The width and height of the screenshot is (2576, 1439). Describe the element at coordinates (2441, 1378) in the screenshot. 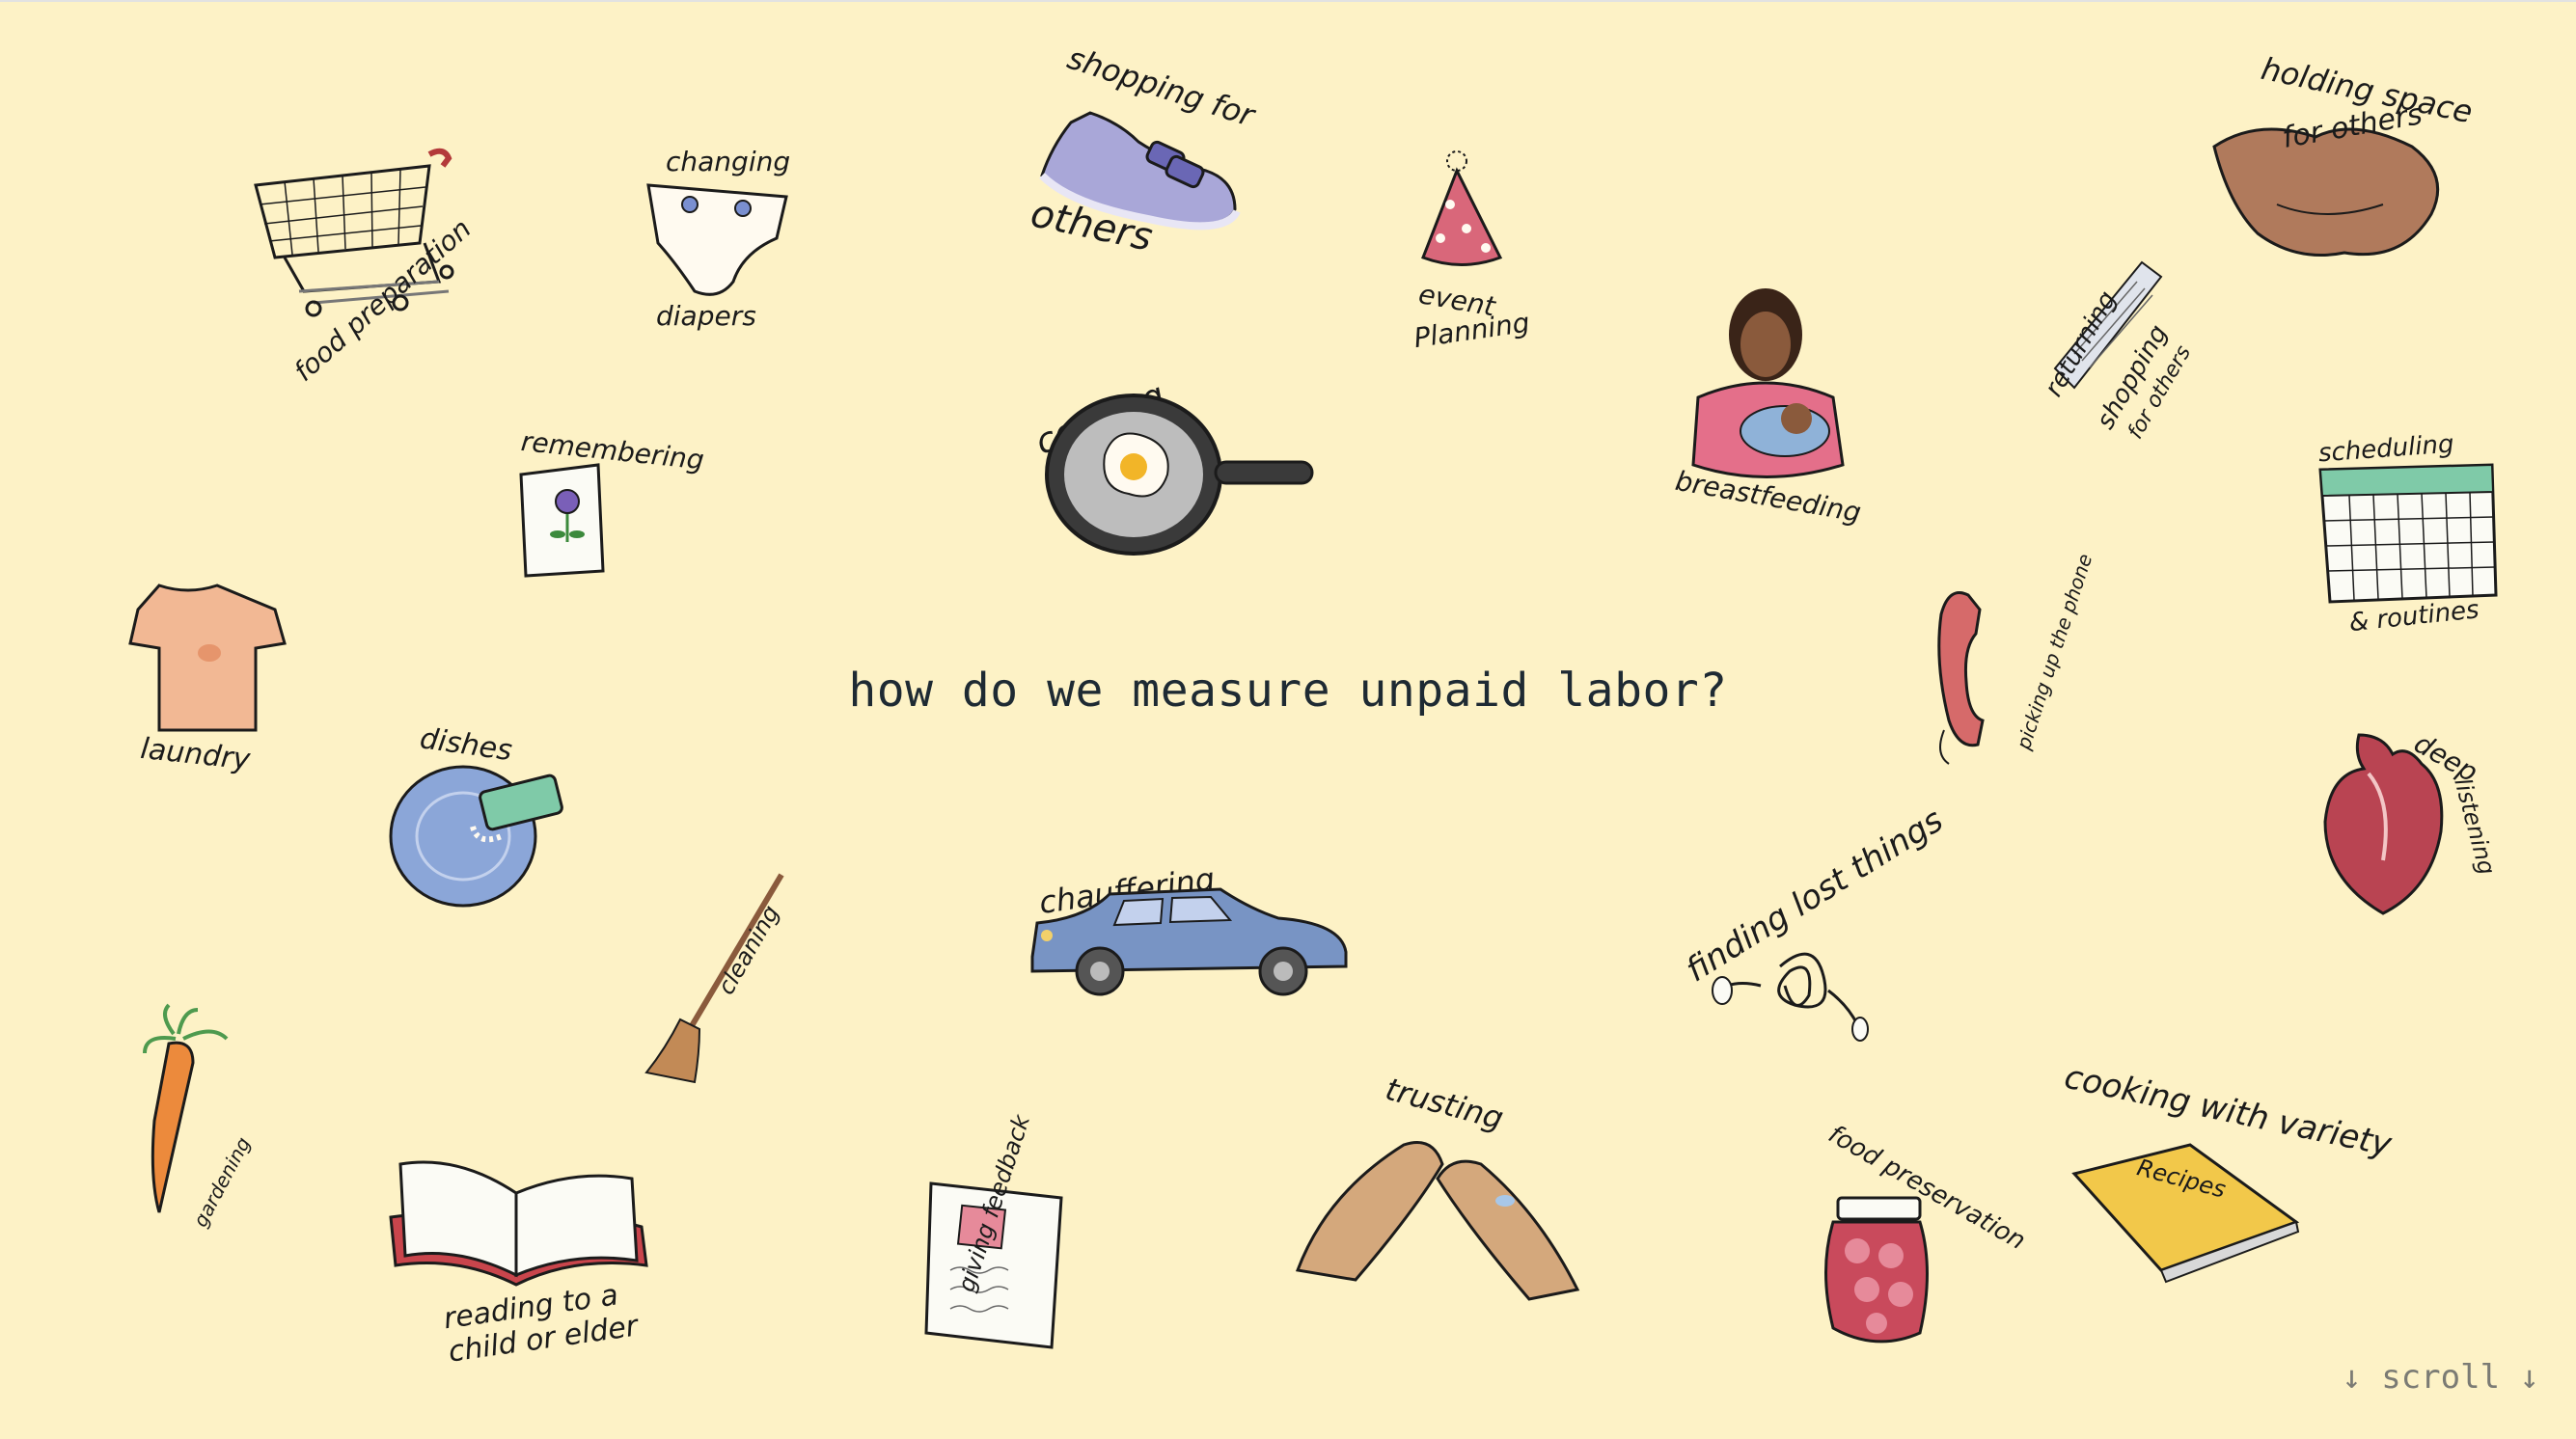

I see `scroll-hint-button: ↓ scroll ↓` at that location.